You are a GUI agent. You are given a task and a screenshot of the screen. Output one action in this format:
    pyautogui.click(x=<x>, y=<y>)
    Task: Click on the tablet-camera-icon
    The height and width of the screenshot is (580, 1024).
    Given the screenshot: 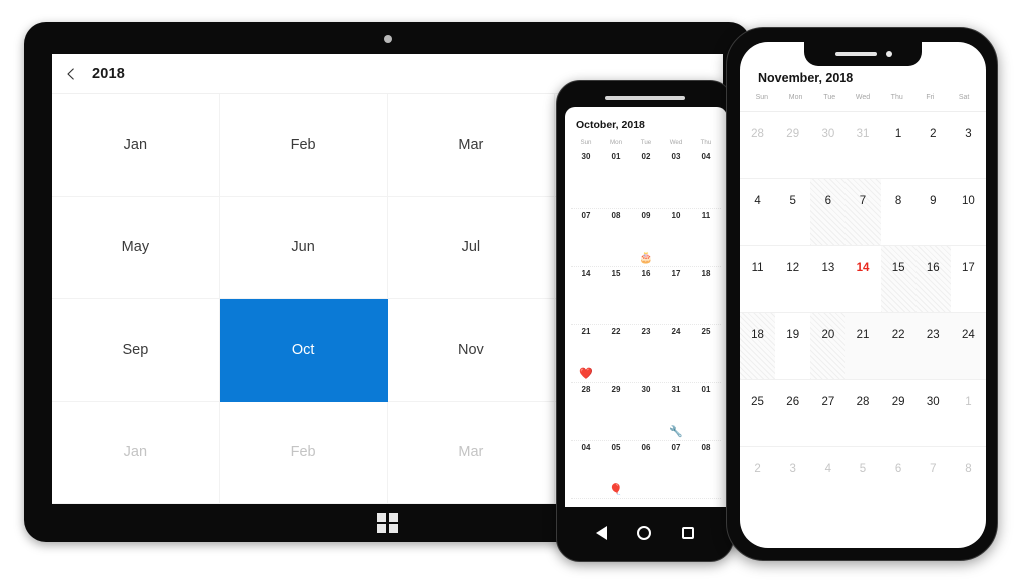 What is the action you would take?
    pyautogui.click(x=387, y=39)
    